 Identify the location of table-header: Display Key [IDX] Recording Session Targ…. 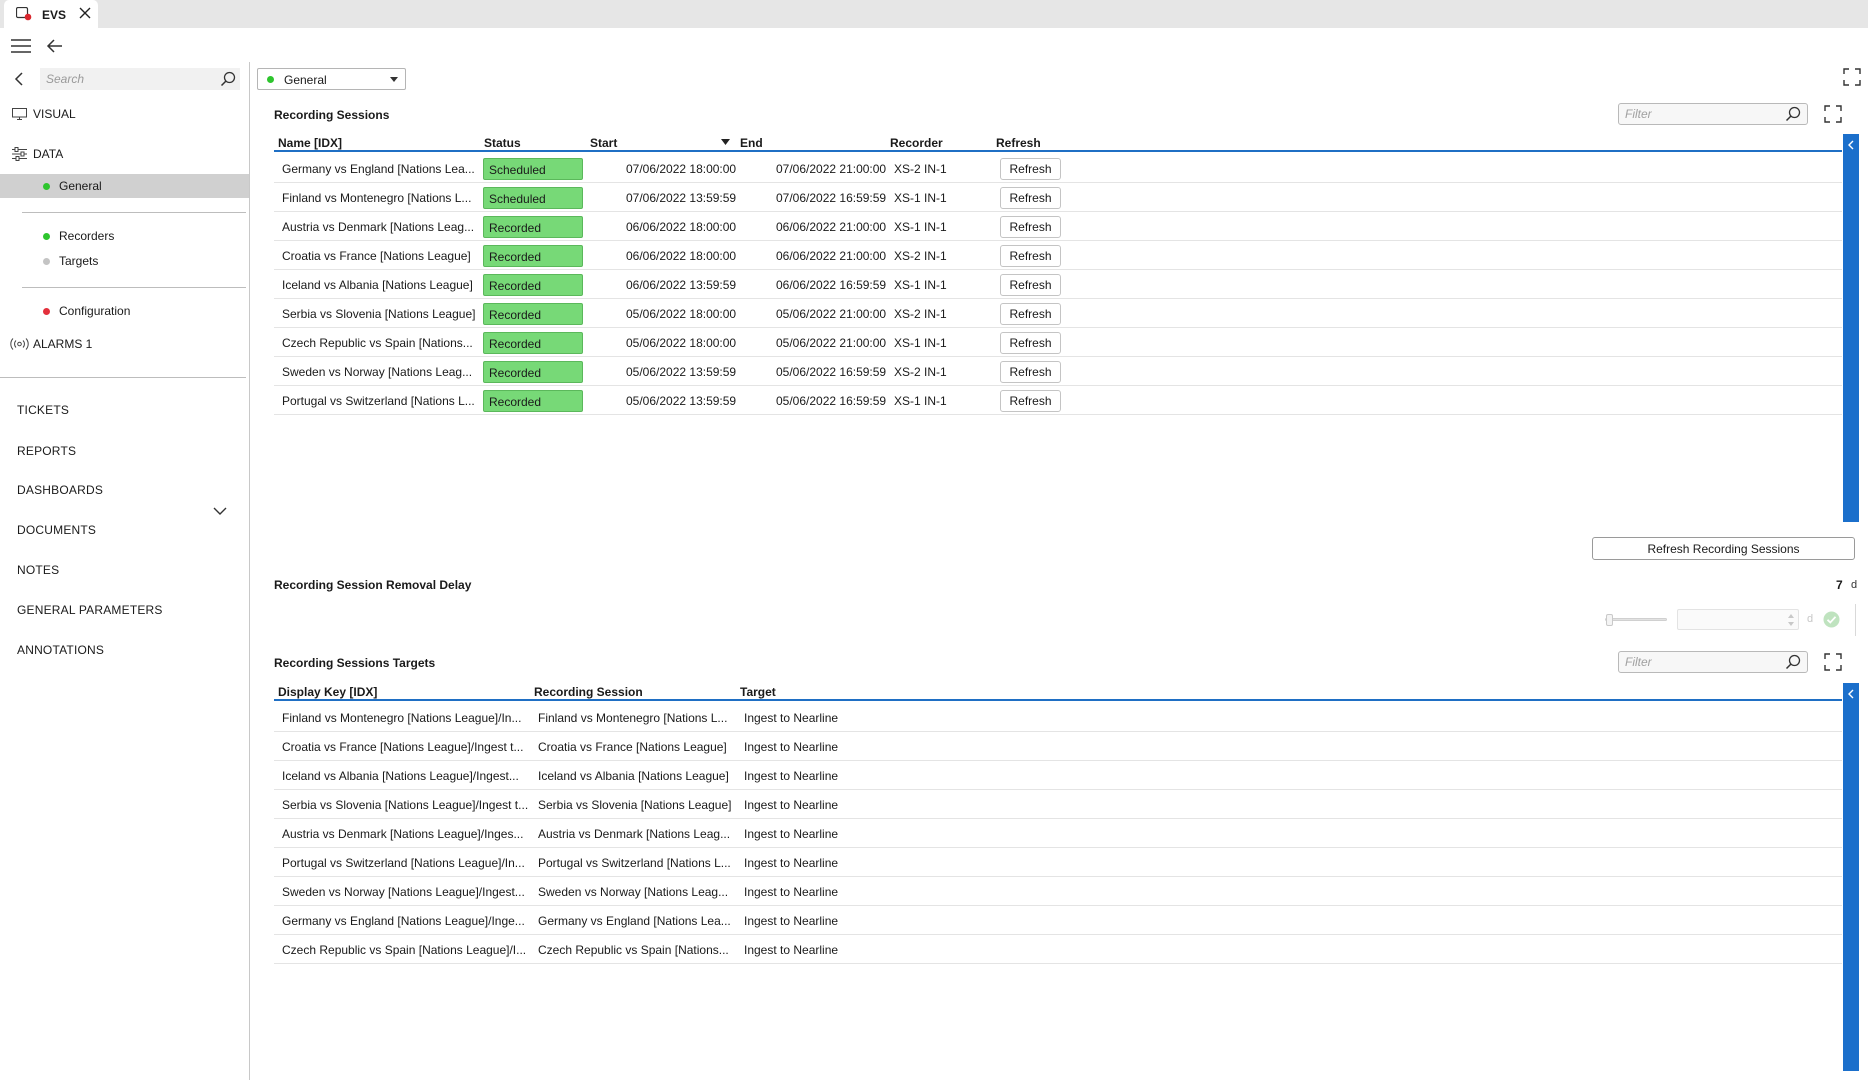
(1058, 692).